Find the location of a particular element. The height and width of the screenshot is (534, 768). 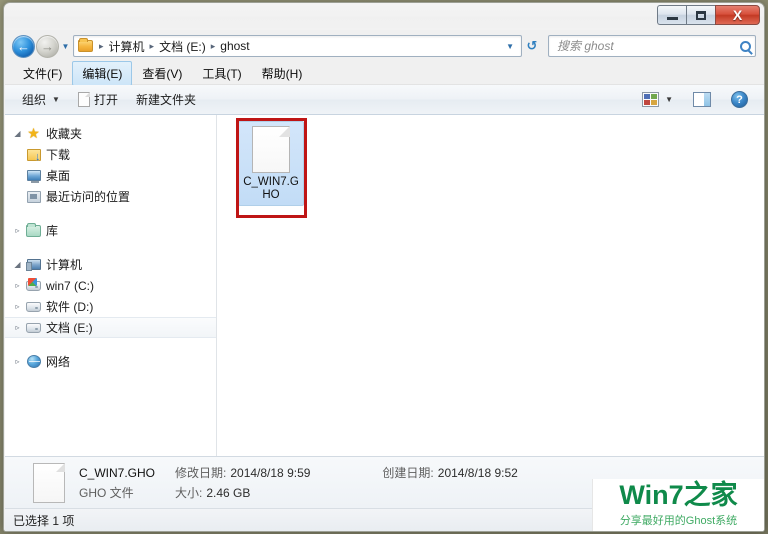

refresh-icon: ↺ is located at coordinates (532, 46).